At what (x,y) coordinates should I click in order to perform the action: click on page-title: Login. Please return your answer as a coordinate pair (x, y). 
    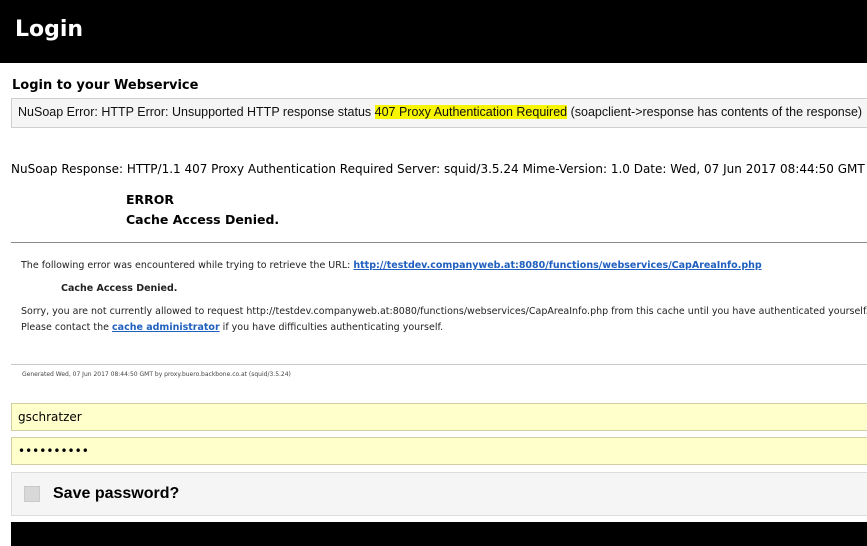
    Looking at the image, I should click on (49, 29).